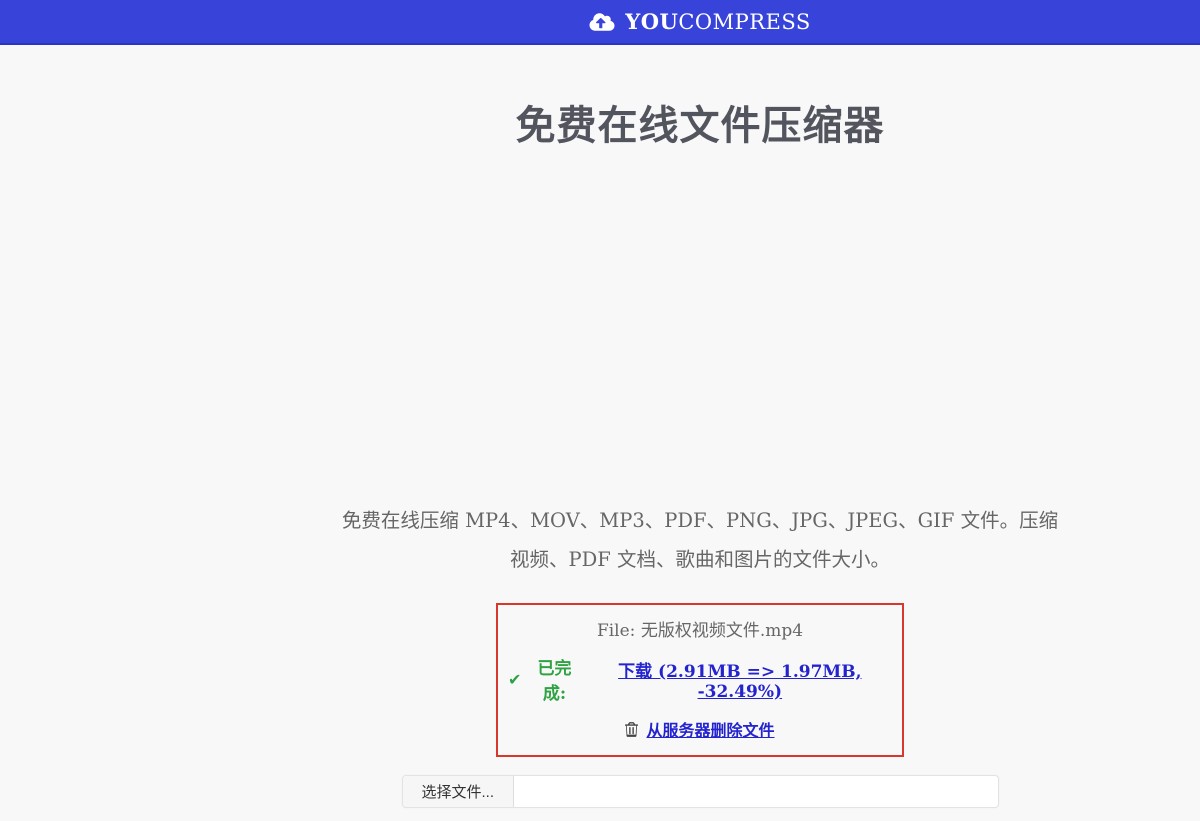 The height and width of the screenshot is (821, 1200). I want to click on brand-logo: YOUCOMPRESS, so click(718, 21).